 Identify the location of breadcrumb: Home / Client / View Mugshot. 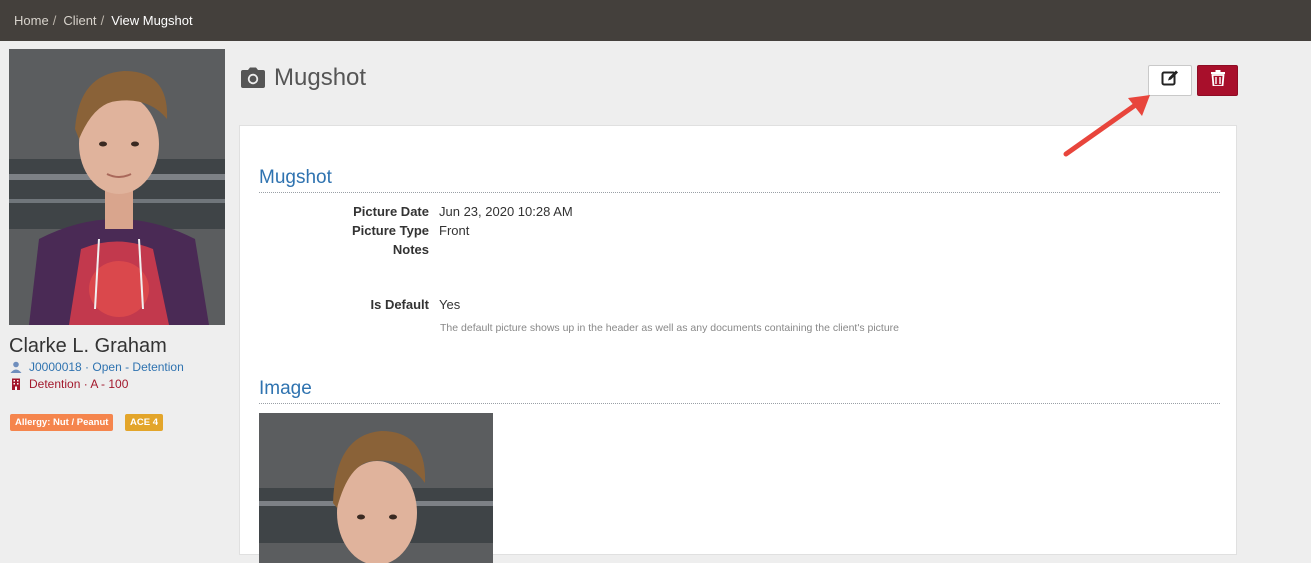
(103, 20).